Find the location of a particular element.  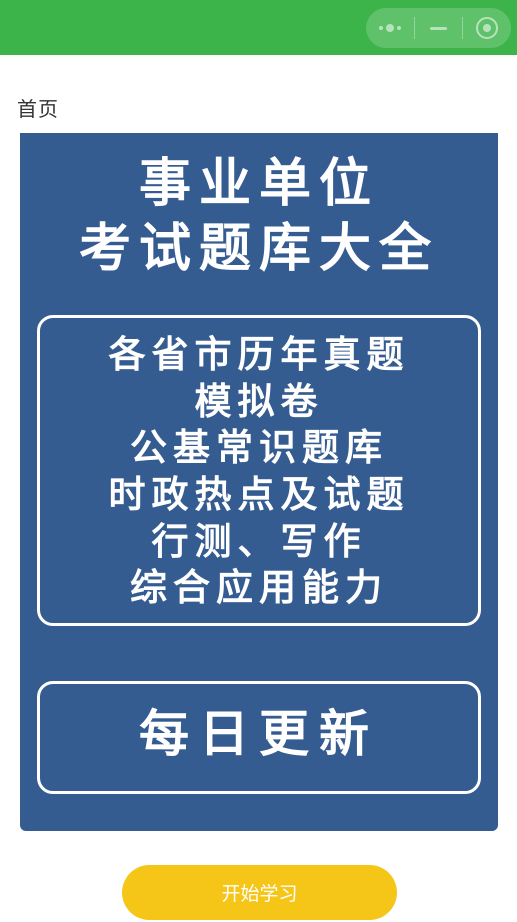

feature-line: 模拟卷 is located at coordinates (259, 401).